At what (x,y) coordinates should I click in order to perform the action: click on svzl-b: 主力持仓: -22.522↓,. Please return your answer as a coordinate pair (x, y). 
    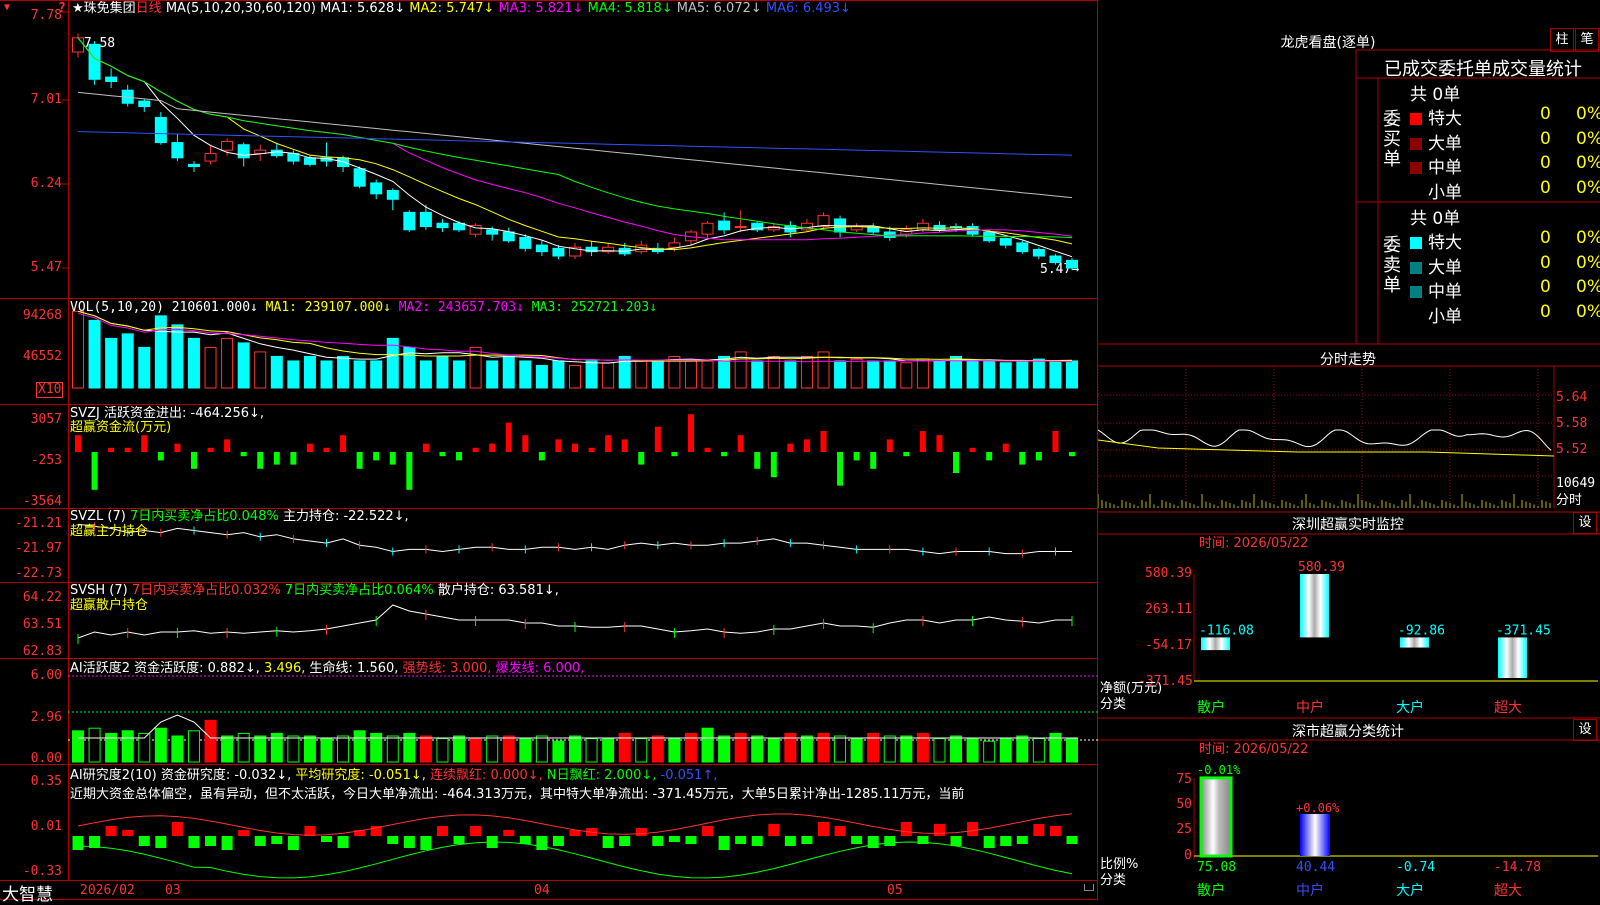
    Looking at the image, I should click on (345, 516).